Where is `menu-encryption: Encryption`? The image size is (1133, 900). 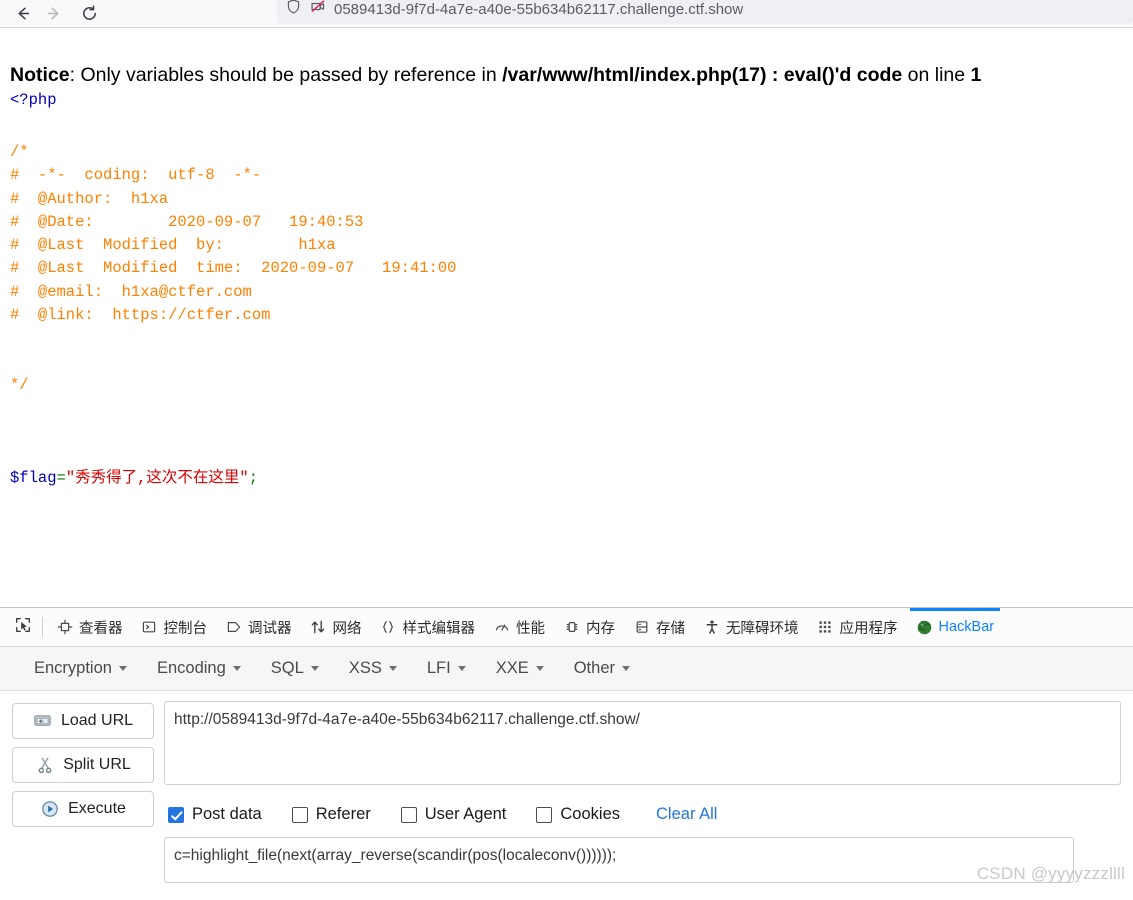
menu-encryption: Encryption is located at coordinates (80, 668).